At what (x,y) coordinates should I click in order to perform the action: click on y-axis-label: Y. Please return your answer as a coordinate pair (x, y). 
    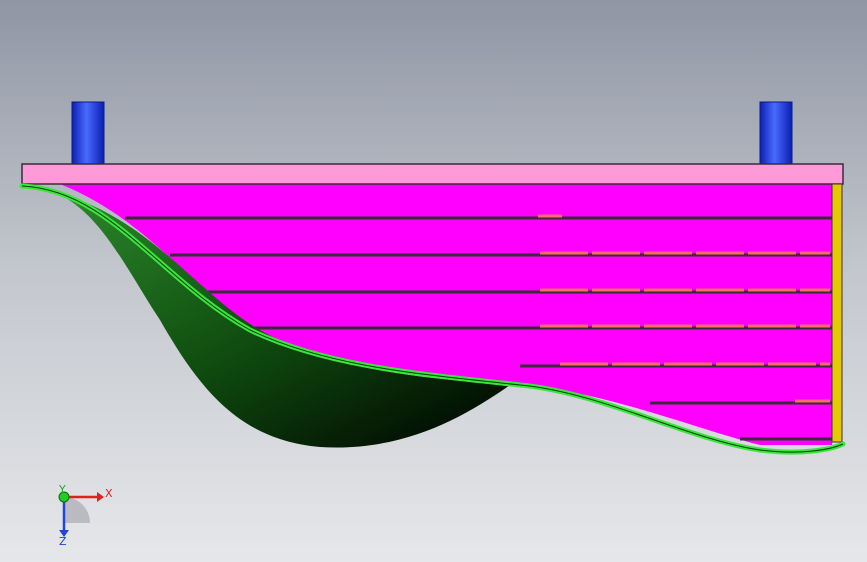
    Looking at the image, I should click on (62, 489).